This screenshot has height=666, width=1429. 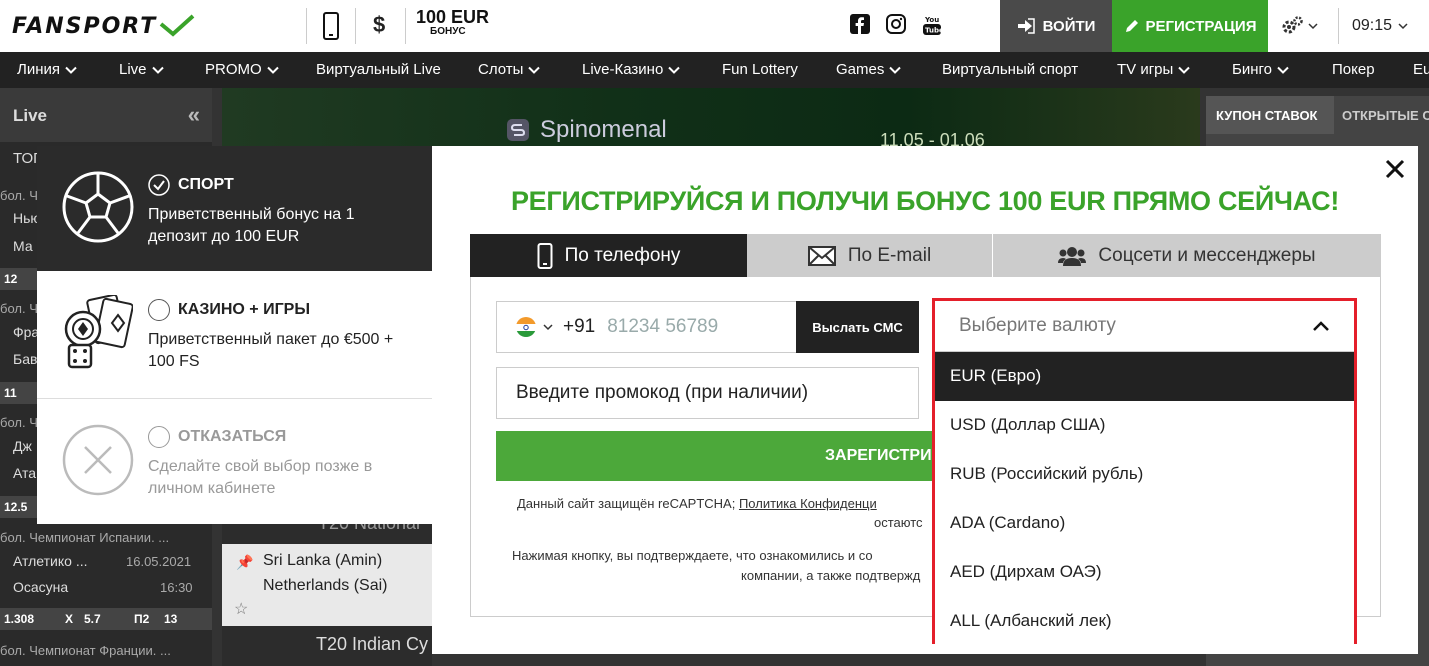 I want to click on decline-icon, so click(x=98, y=460).